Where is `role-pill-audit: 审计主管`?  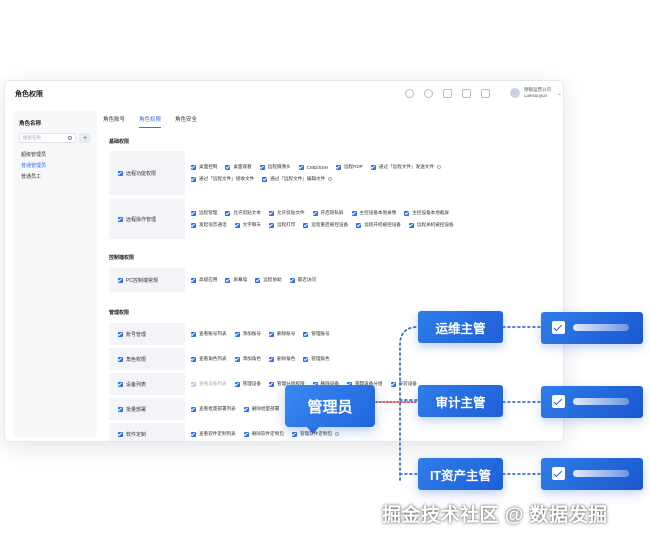
role-pill-audit: 审计主管 is located at coordinates (460, 401).